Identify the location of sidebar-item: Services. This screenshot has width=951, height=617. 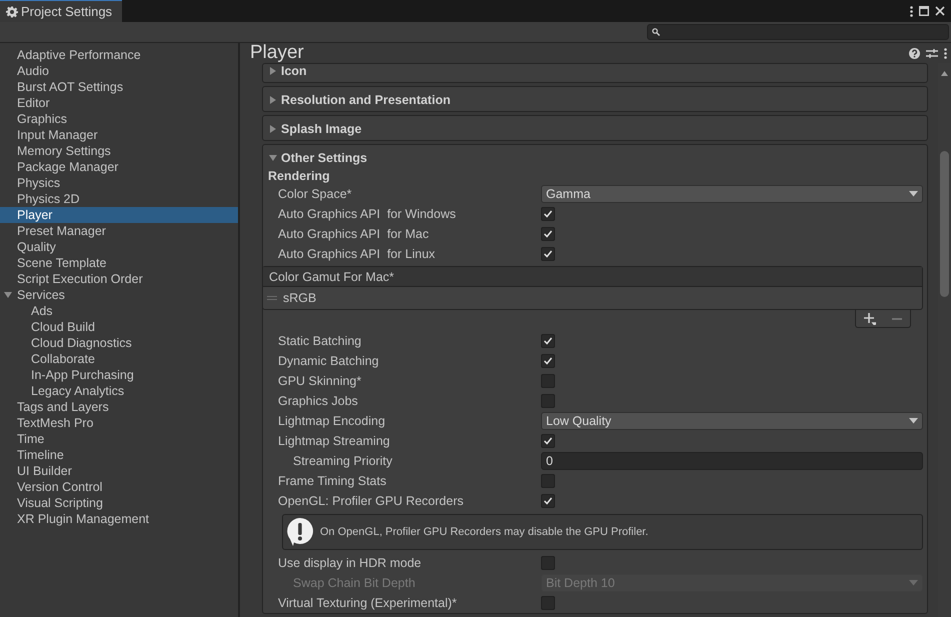
(119, 295).